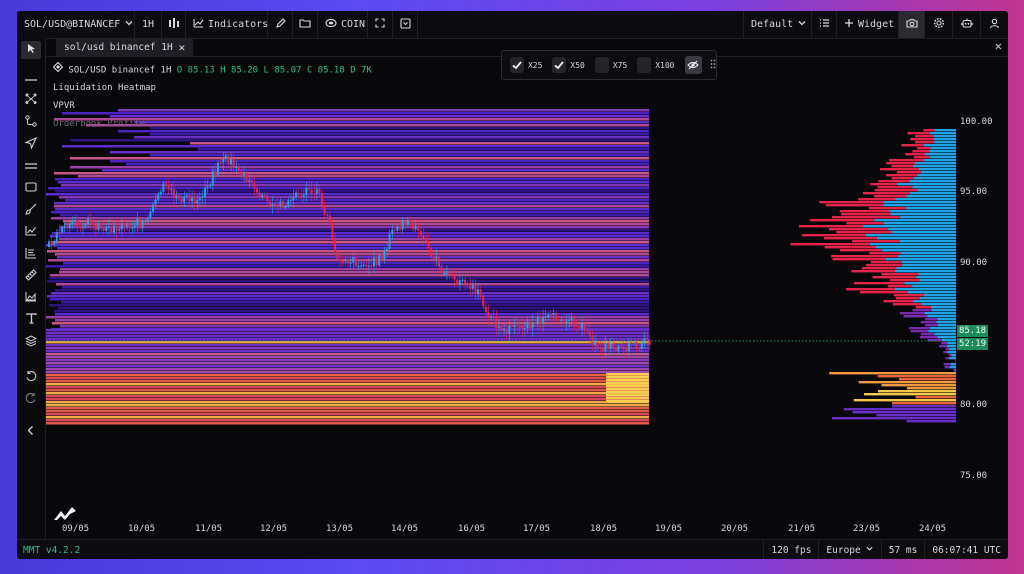 Image resolution: width=1024 pixels, height=574 pixels. What do you see at coordinates (559, 65) in the screenshot?
I see `x50-checkbox` at bounding box center [559, 65].